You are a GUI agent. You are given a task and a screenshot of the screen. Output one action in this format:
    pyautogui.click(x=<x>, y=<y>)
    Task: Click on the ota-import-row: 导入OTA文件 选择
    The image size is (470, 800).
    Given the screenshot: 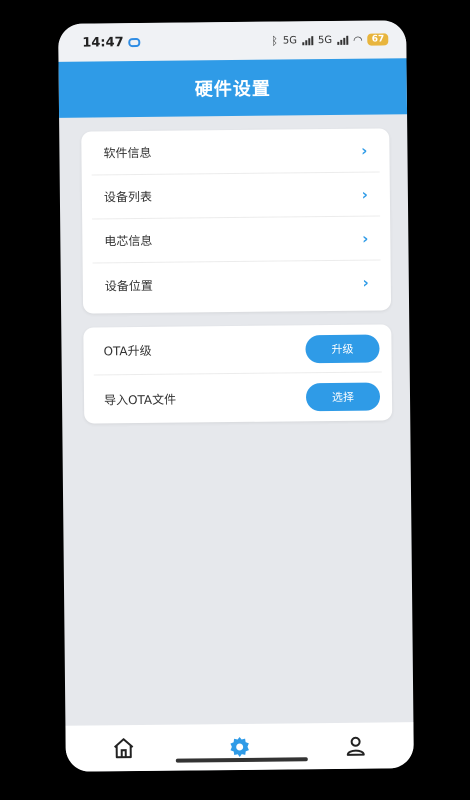 What is the action you would take?
    pyautogui.click(x=238, y=397)
    